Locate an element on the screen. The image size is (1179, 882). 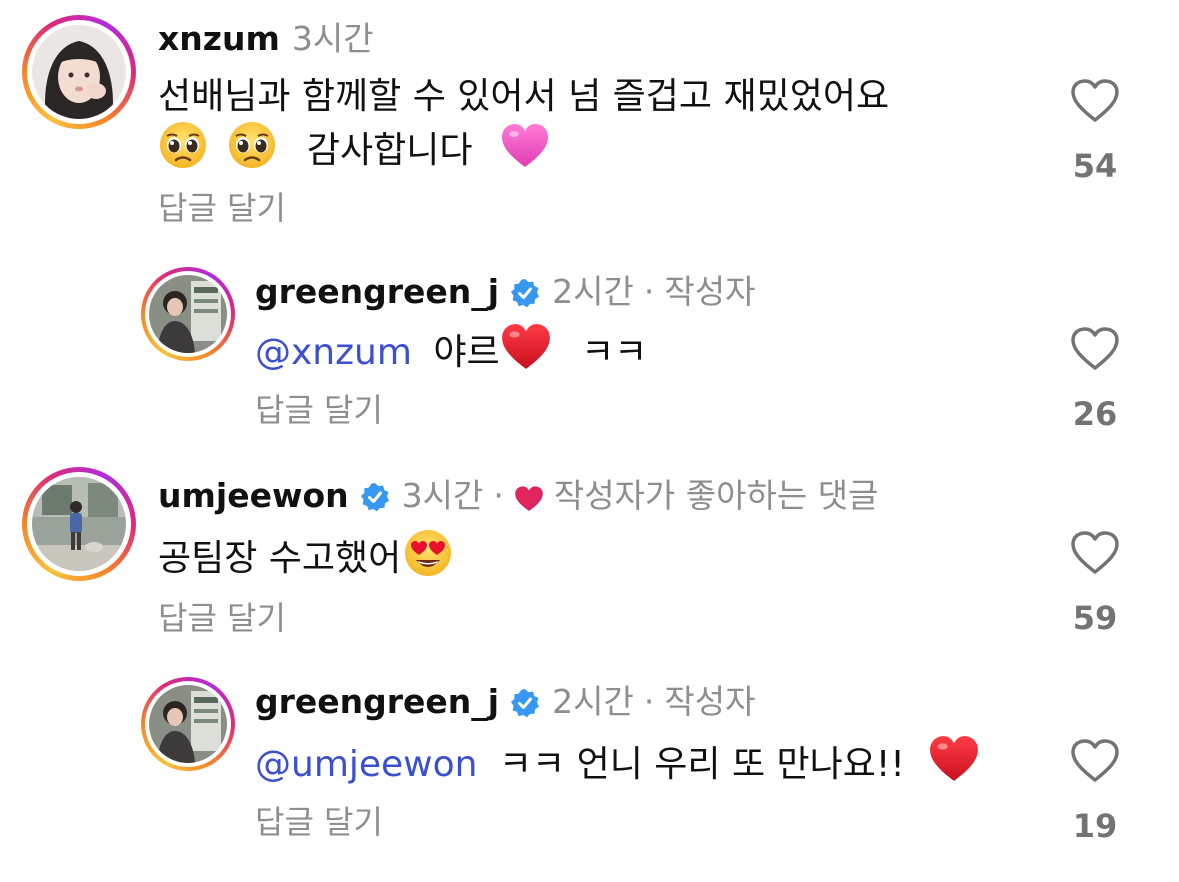
pink-heart-emoji is located at coordinates (525, 154).